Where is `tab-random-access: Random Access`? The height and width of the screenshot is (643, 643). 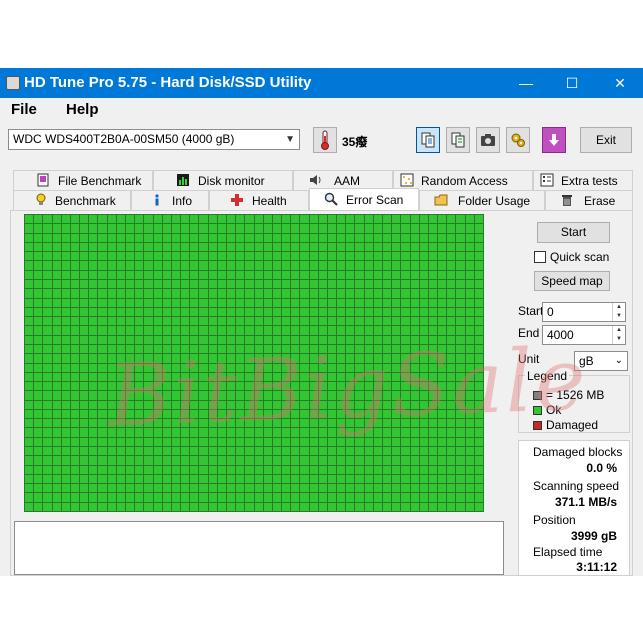
tab-random-access: Random Access is located at coordinates (463, 180).